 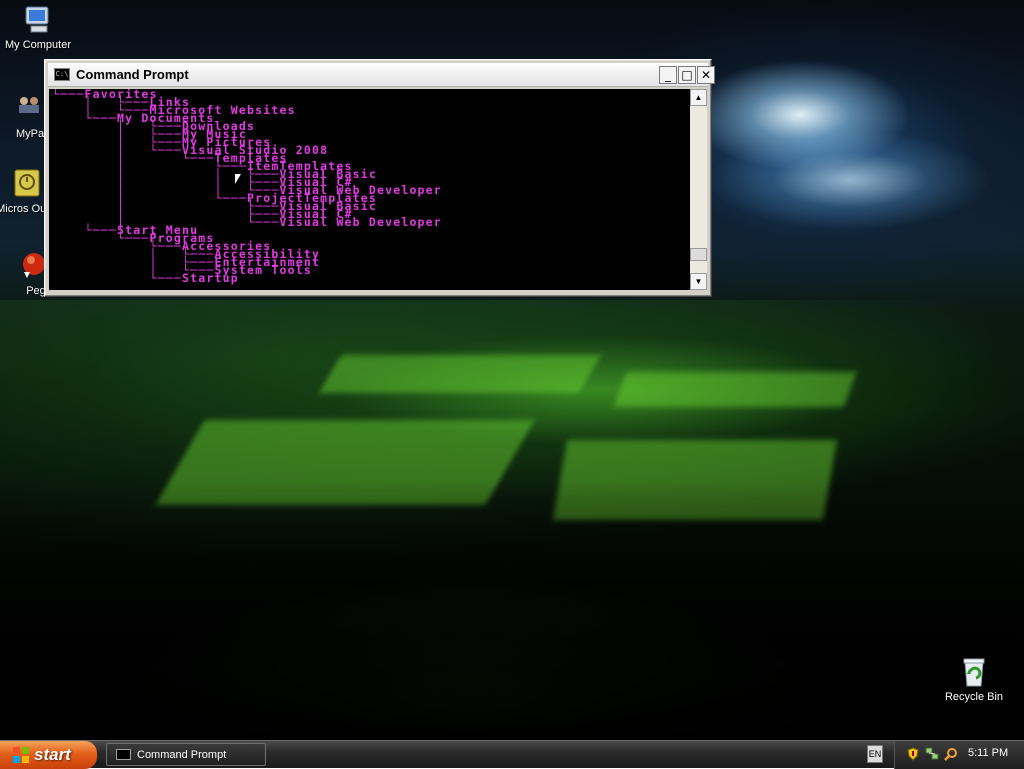 I want to click on scroll-thumb, so click(x=698, y=254).